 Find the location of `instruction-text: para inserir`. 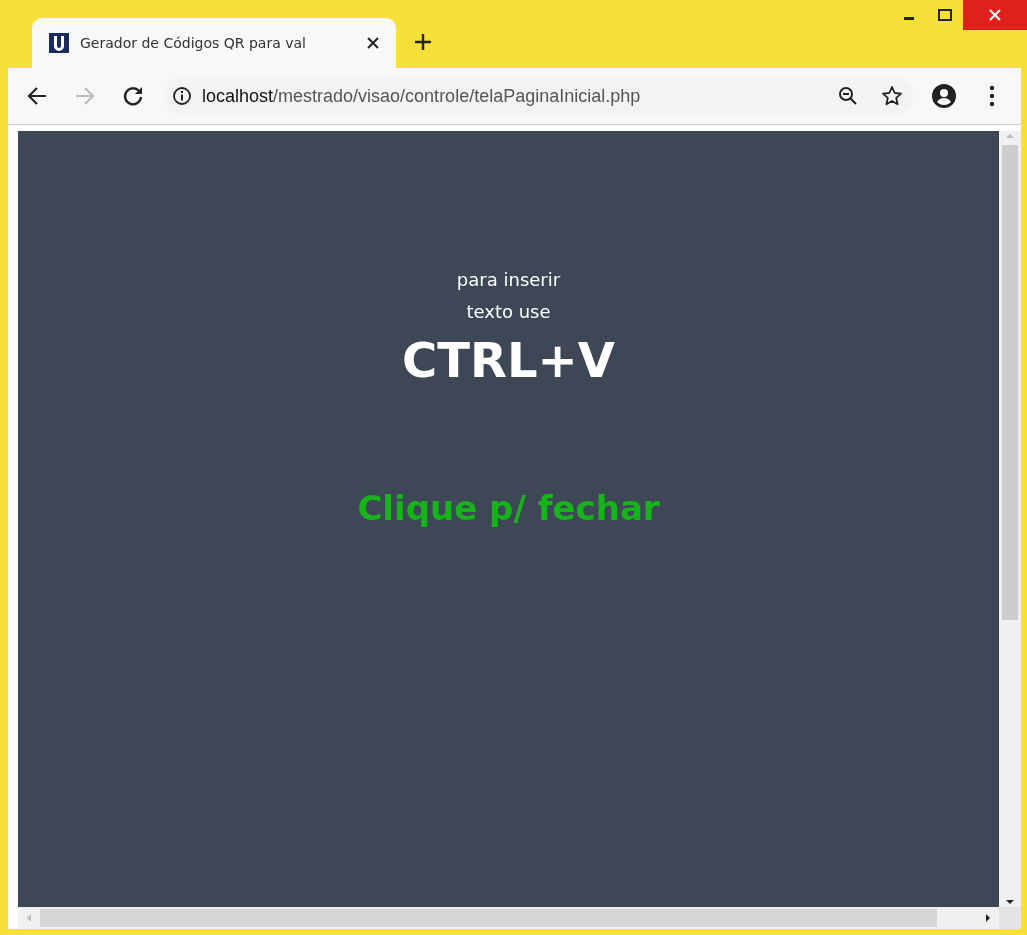

instruction-text: para inserir is located at coordinates (508, 280).